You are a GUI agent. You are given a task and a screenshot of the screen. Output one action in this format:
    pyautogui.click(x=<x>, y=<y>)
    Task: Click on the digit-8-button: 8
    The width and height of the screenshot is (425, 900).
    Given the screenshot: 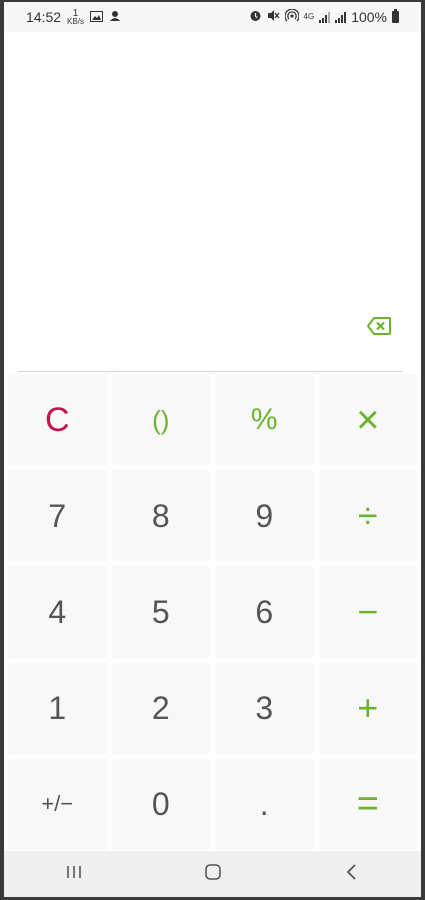 What is the action you would take?
    pyautogui.click(x=160, y=516)
    